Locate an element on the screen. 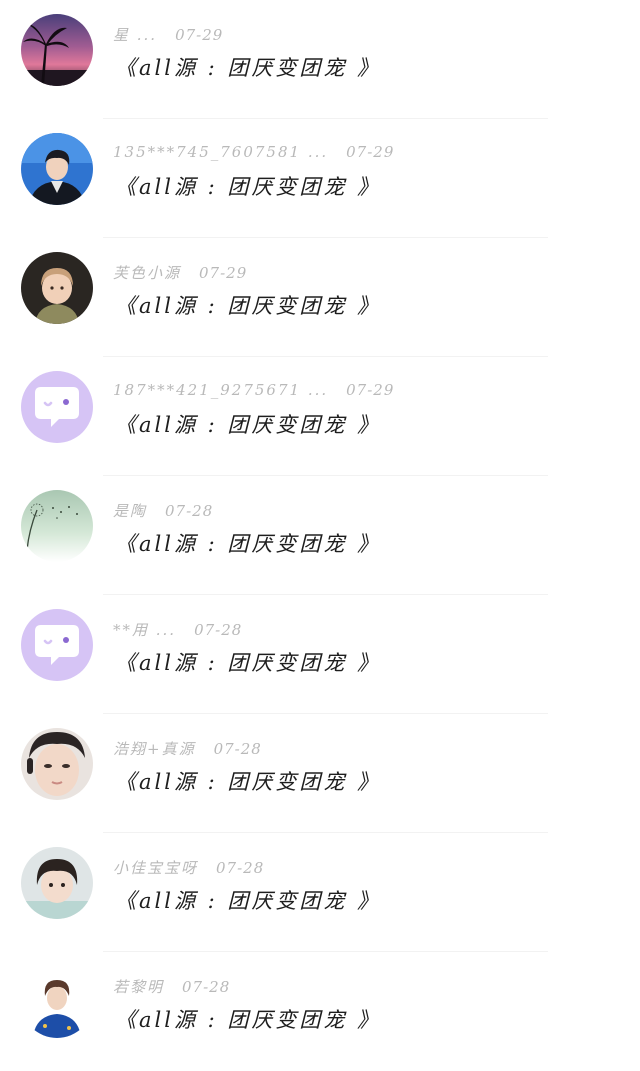  baby-portrait-avatar is located at coordinates (57, 288).